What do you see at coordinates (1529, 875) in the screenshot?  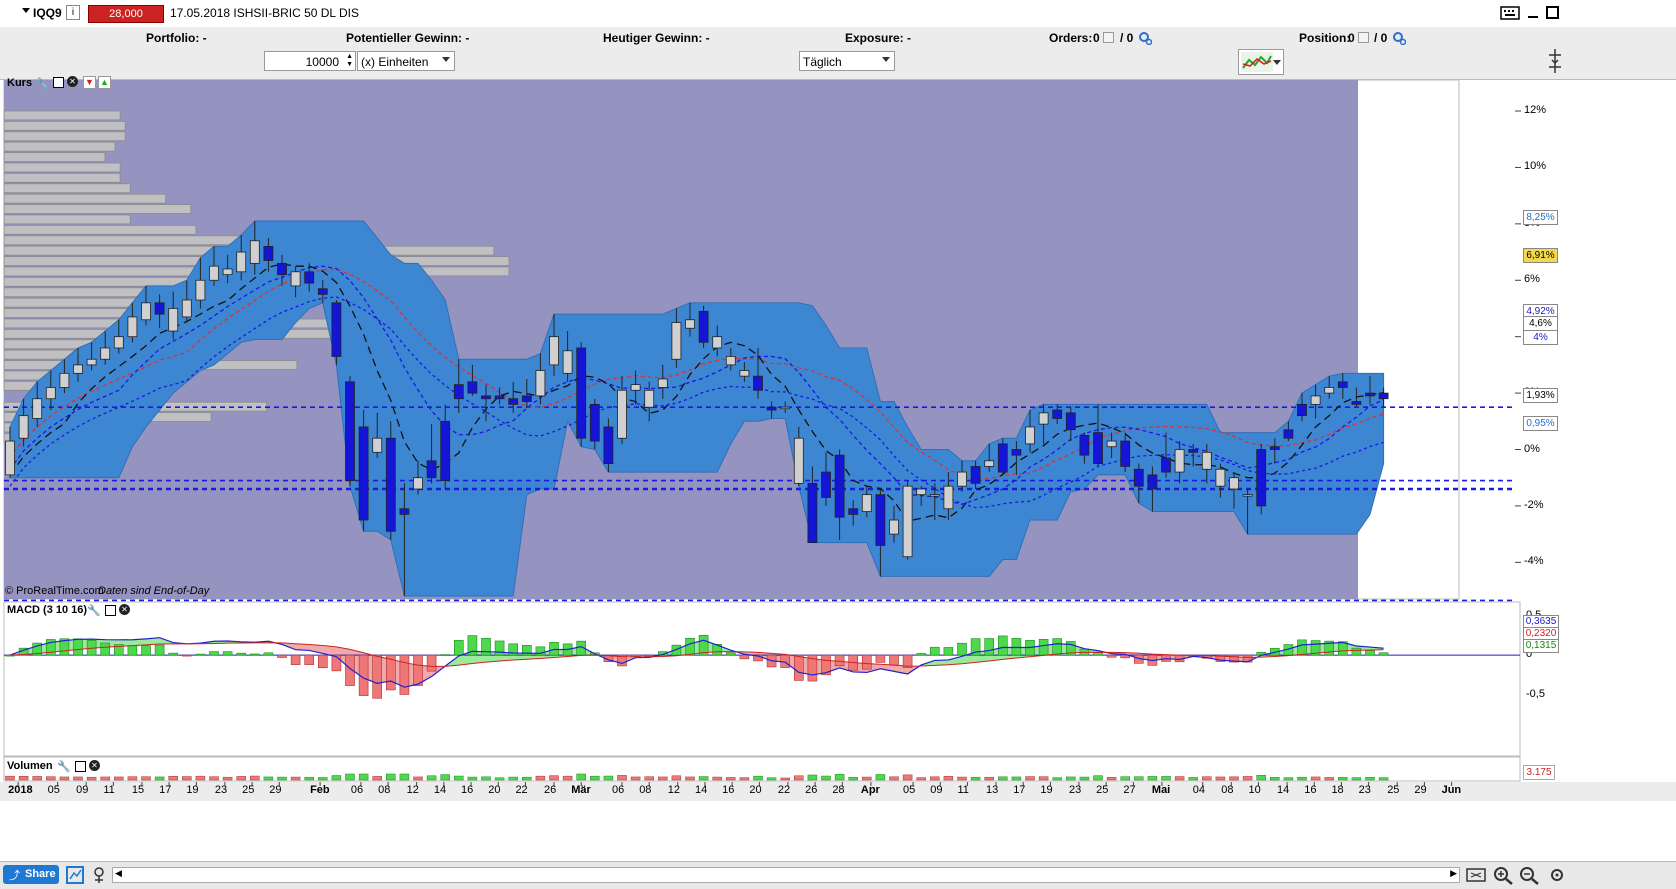 I see `zoom-out-icon` at bounding box center [1529, 875].